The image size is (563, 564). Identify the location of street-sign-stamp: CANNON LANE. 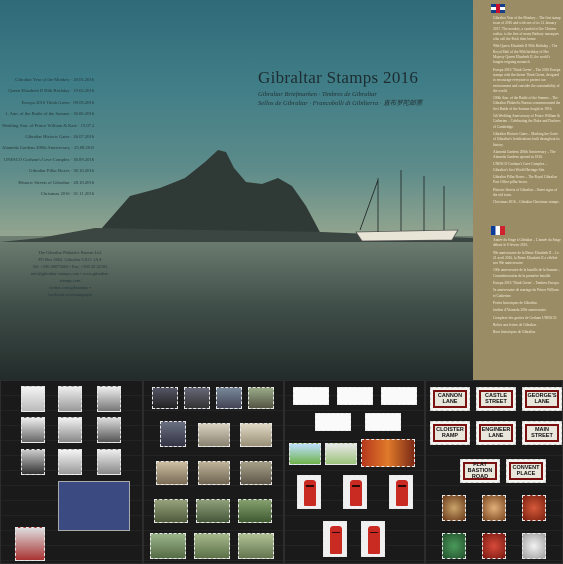
(450, 399).